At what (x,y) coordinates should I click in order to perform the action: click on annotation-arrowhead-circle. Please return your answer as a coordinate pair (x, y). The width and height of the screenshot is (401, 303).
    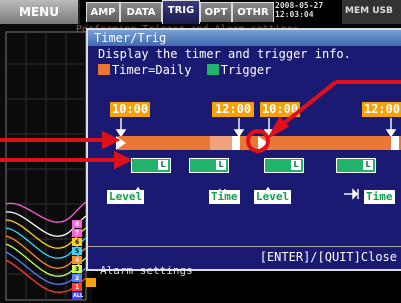
    Looking at the image, I should click on (278, 128).